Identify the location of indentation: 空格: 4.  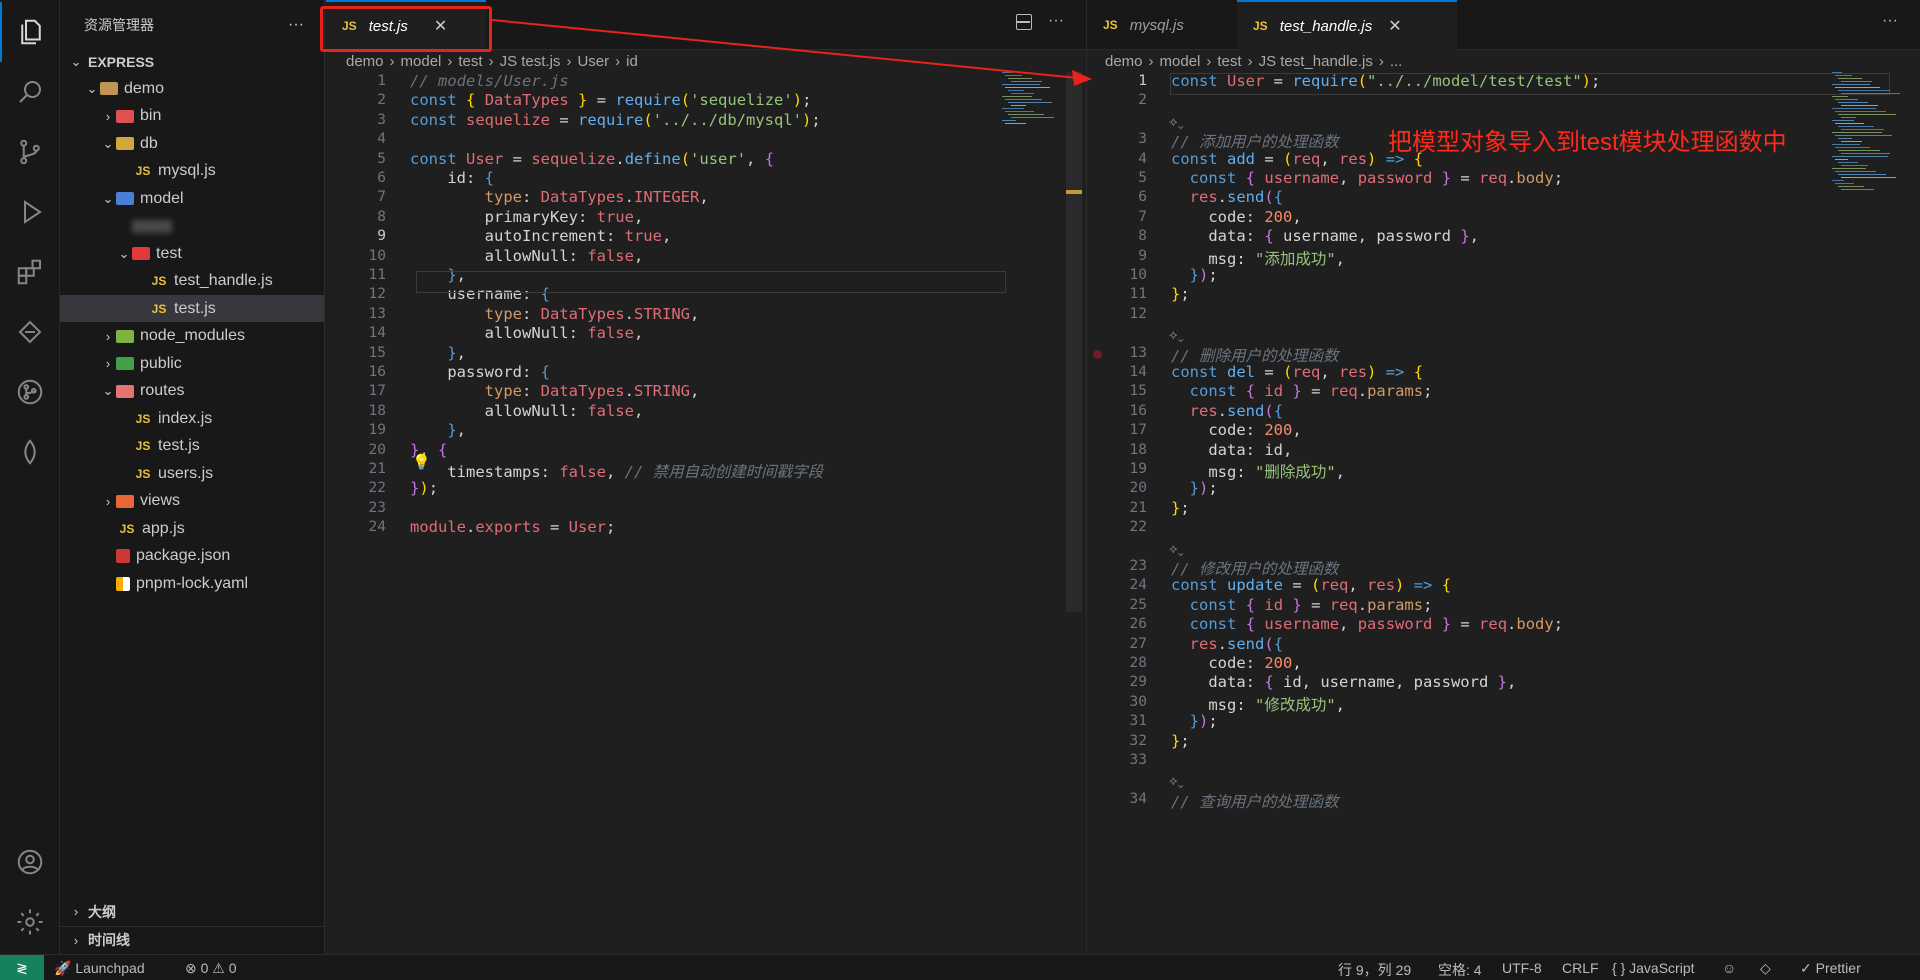
(1460, 970).